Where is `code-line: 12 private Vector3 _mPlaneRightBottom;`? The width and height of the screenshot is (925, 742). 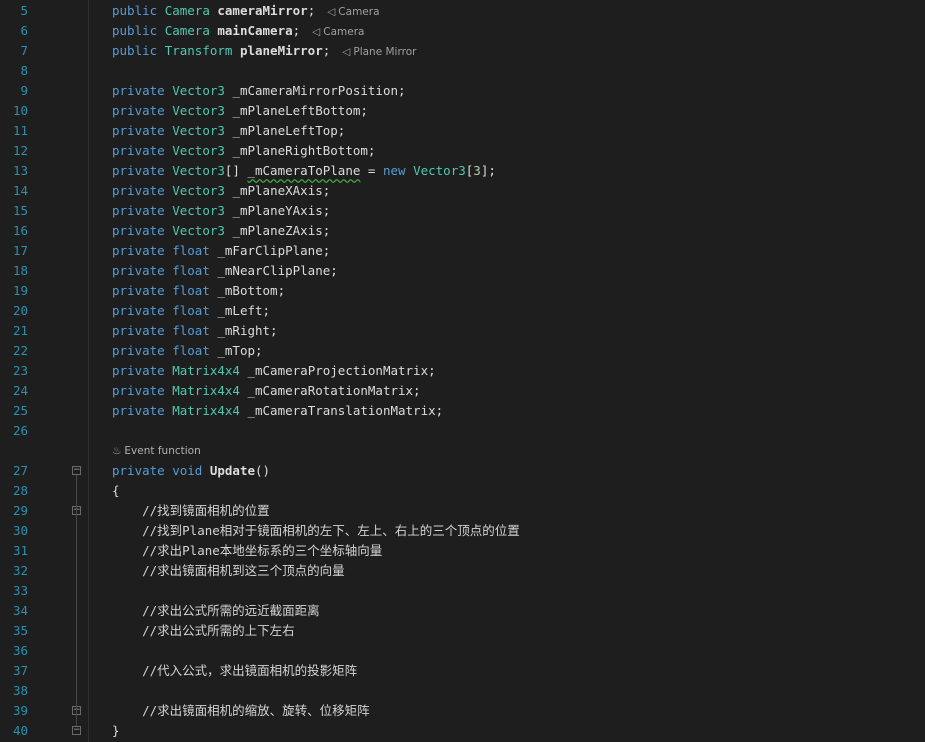 code-line: 12 private Vector3 _mPlaneRightBottom; is located at coordinates (462, 151).